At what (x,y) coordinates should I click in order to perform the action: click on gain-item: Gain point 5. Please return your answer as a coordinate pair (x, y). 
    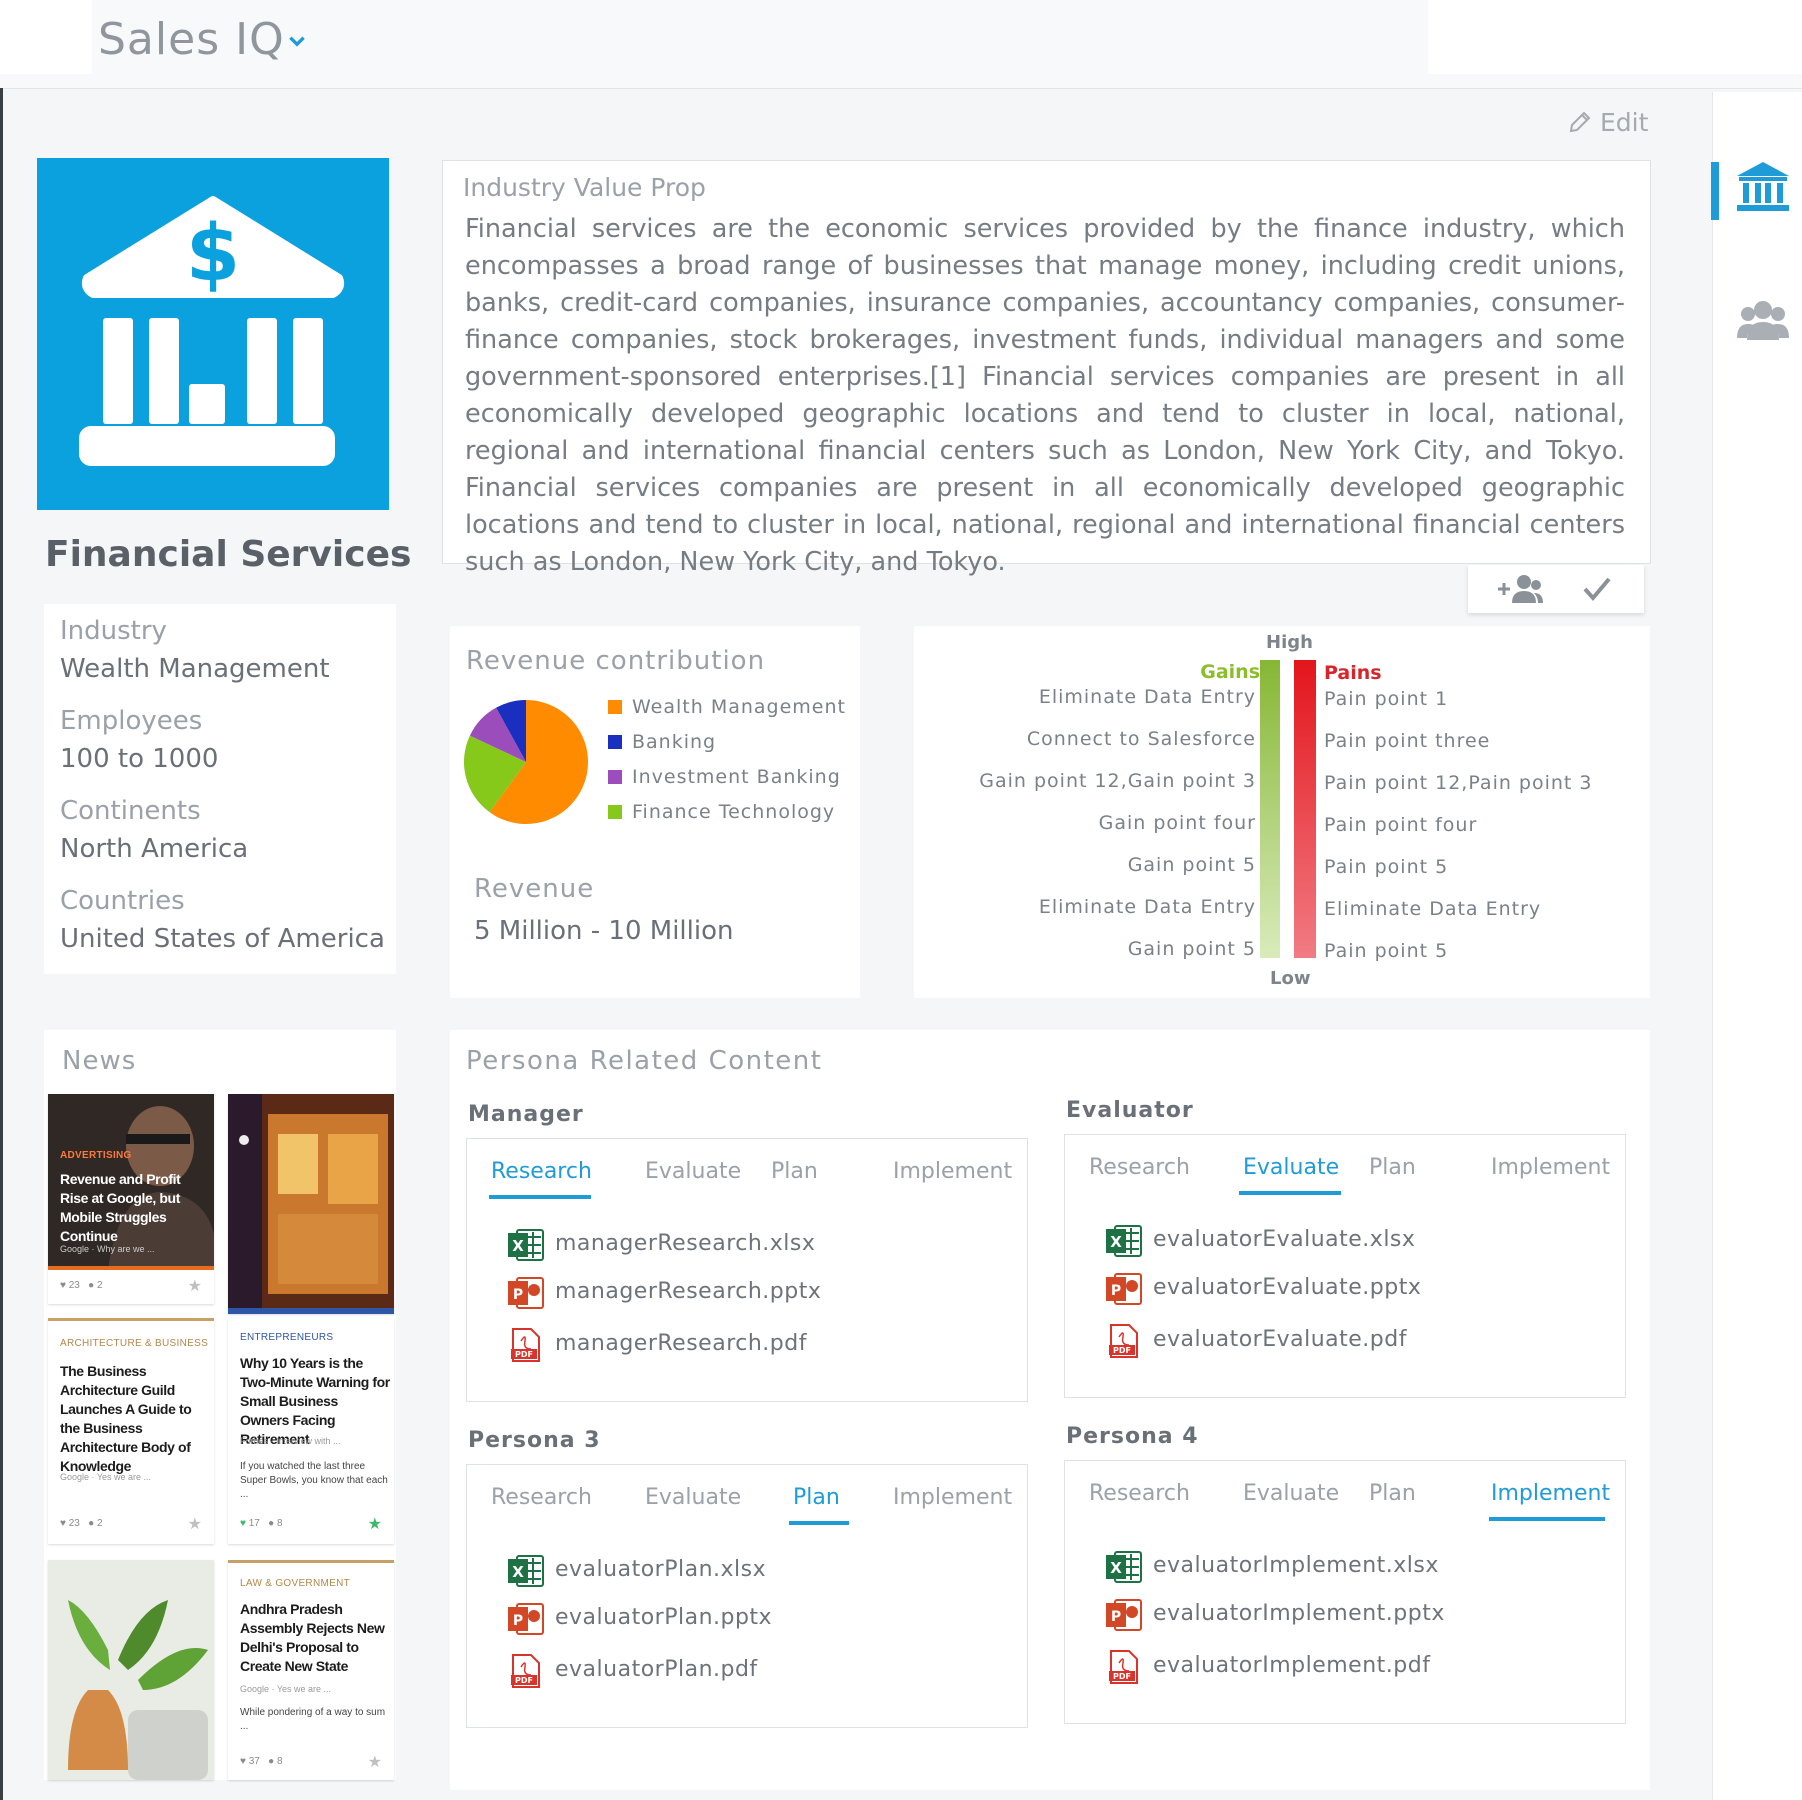
    Looking at the image, I should click on (1191, 865).